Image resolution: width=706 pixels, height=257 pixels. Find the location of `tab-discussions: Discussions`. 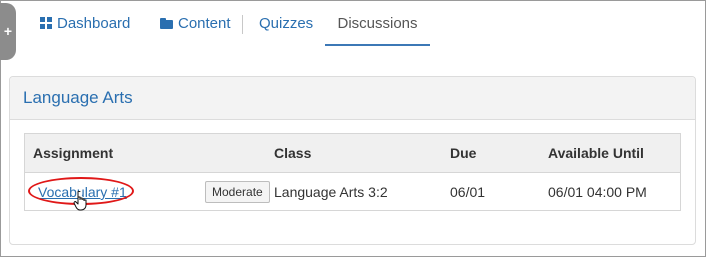

tab-discussions: Discussions is located at coordinates (377, 23).